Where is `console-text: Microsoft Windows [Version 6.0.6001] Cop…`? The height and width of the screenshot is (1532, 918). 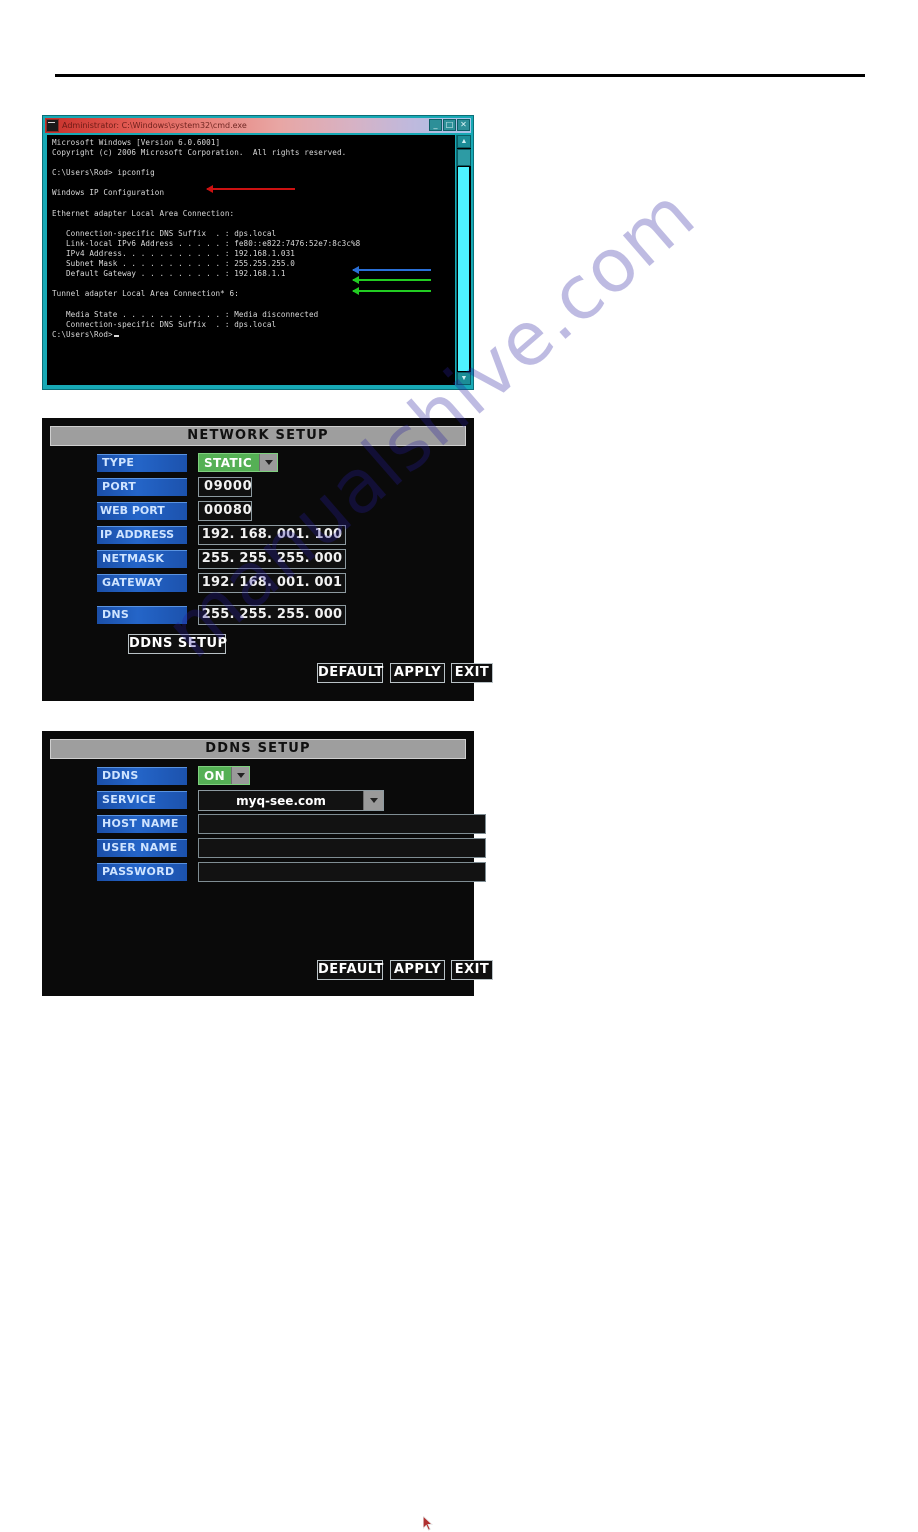 console-text: Microsoft Windows [Version 6.0.6001] Cop… is located at coordinates (252, 239).